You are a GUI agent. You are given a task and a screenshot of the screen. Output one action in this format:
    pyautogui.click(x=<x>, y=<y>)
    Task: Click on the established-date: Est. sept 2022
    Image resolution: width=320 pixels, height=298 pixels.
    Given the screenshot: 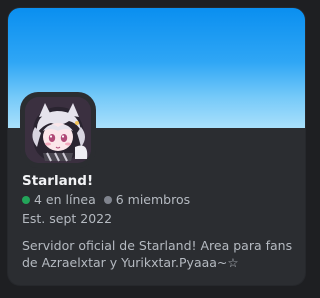 What is the action you would take?
    pyautogui.click(x=67, y=218)
    